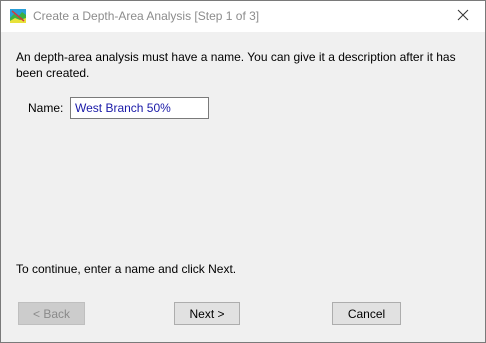 This screenshot has height=343, width=486. I want to click on name-input, so click(139, 108).